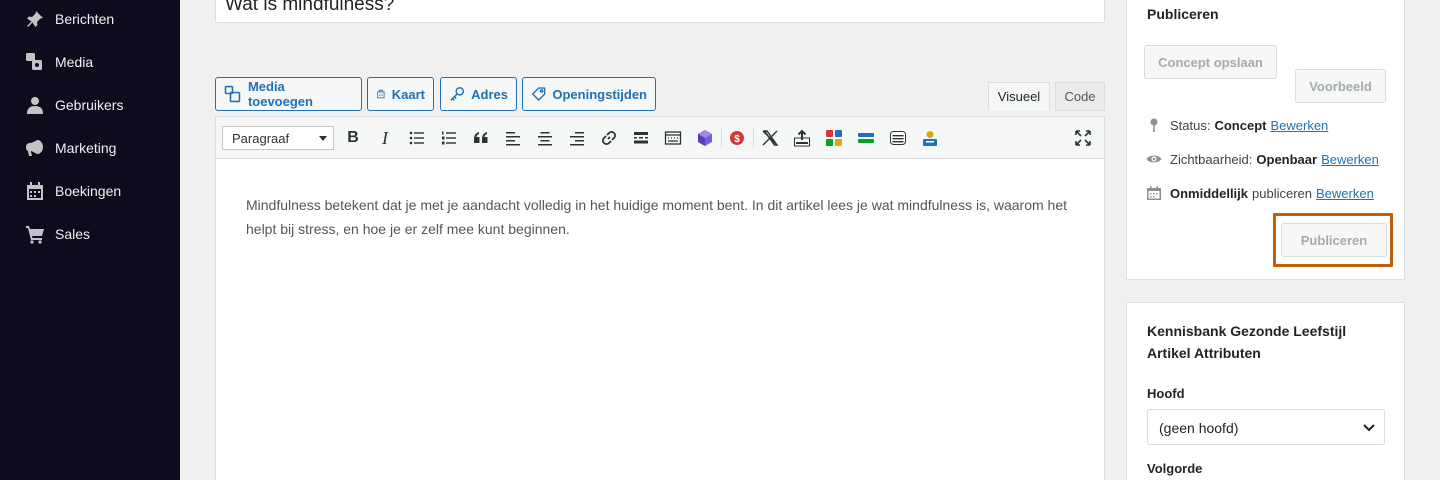 This screenshot has width=1440, height=480. What do you see at coordinates (1287, 159) in the screenshot?
I see `visibility-value: Openbaar` at bounding box center [1287, 159].